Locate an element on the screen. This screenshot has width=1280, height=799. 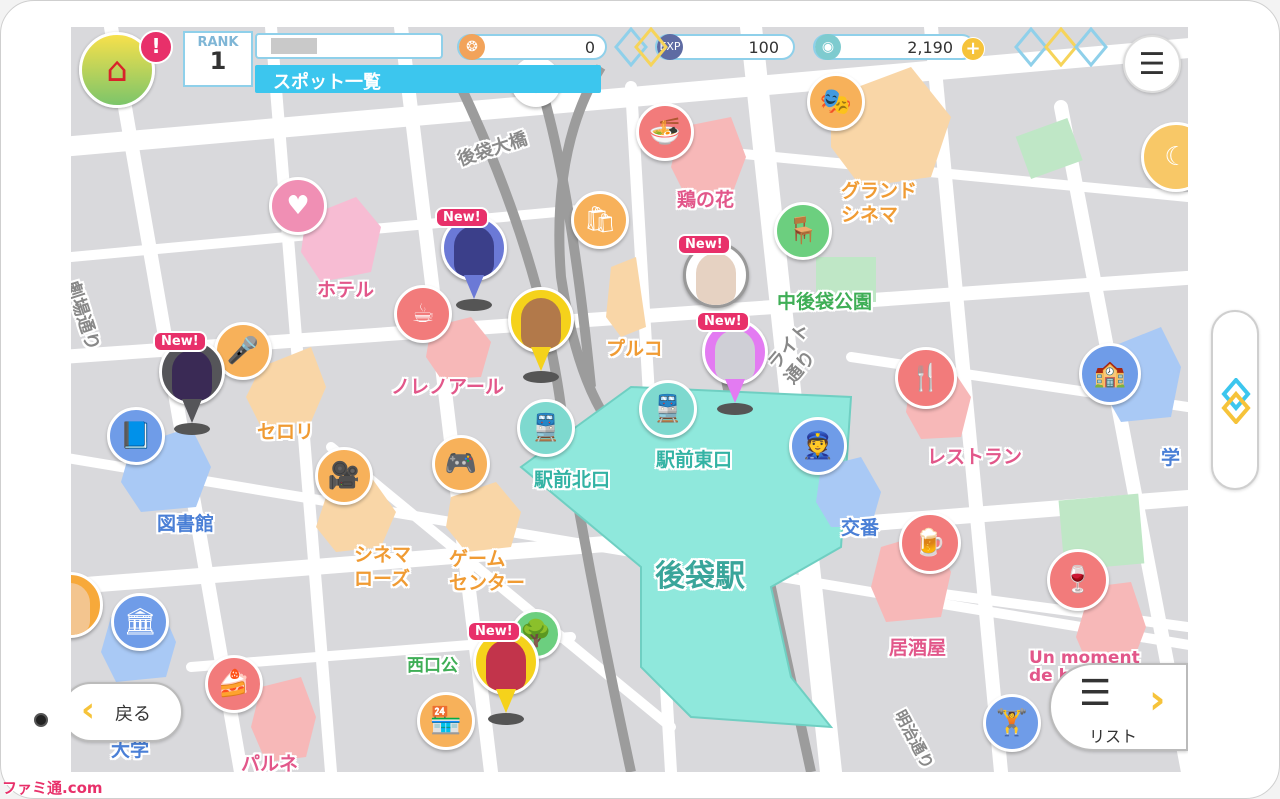
paw-icon: ❂ is located at coordinates (472, 47).